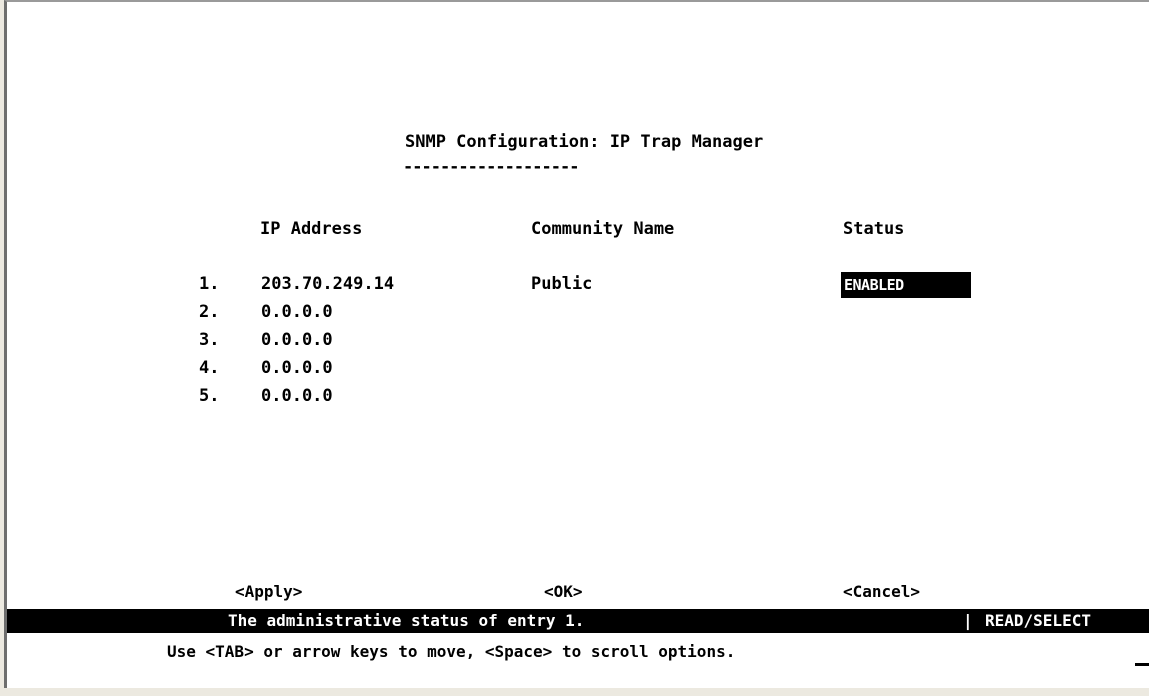 This screenshot has height=696, width=1149. I want to click on status-selector: ENABLED, so click(906, 285).